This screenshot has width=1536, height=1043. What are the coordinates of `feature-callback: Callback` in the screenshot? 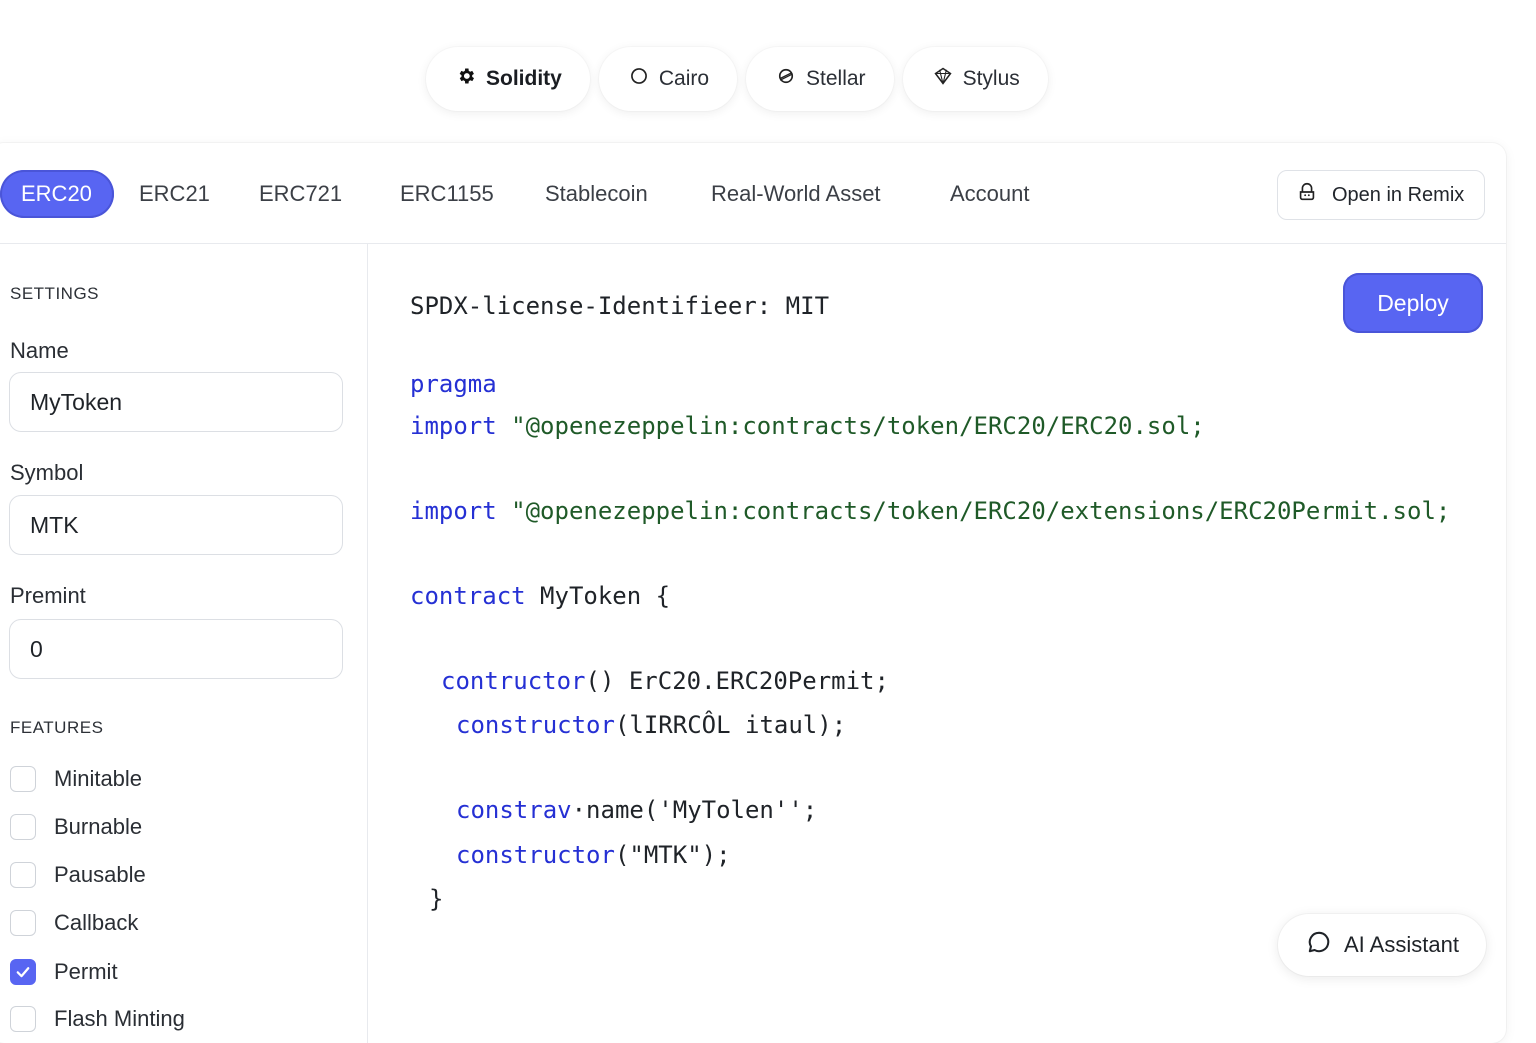 It's located at (74, 923).